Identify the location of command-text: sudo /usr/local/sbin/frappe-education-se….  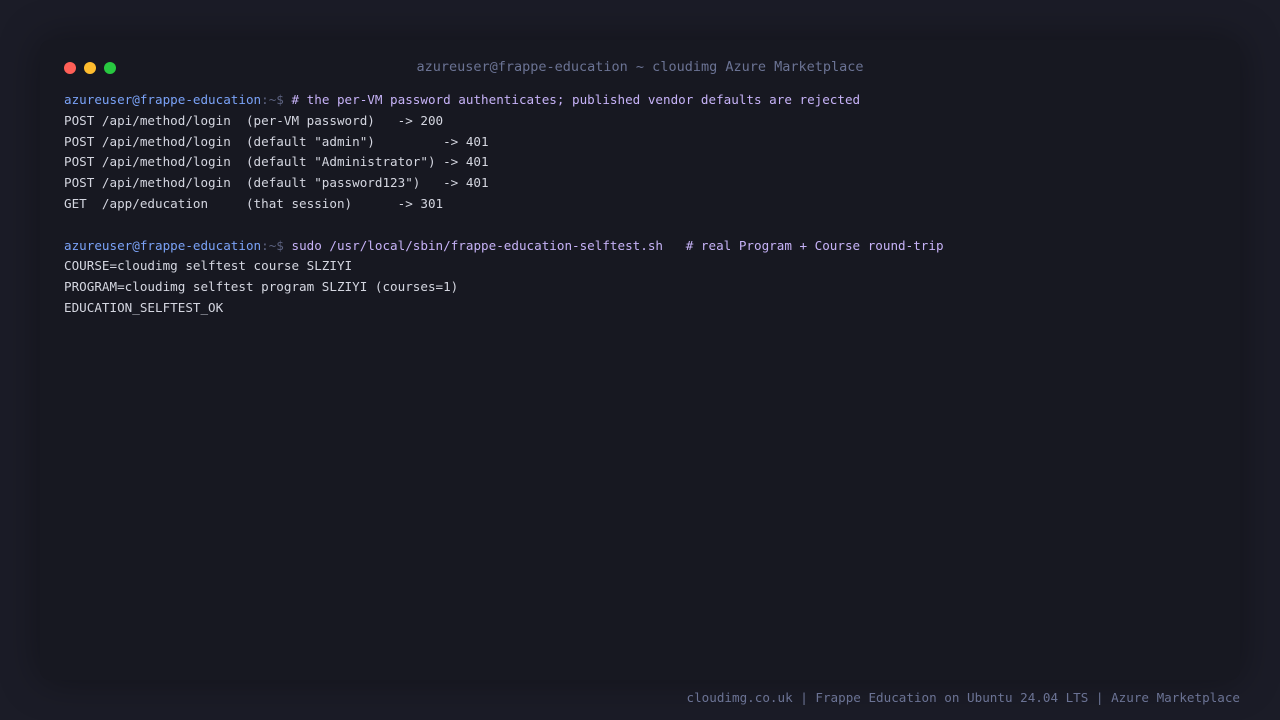
(617, 245).